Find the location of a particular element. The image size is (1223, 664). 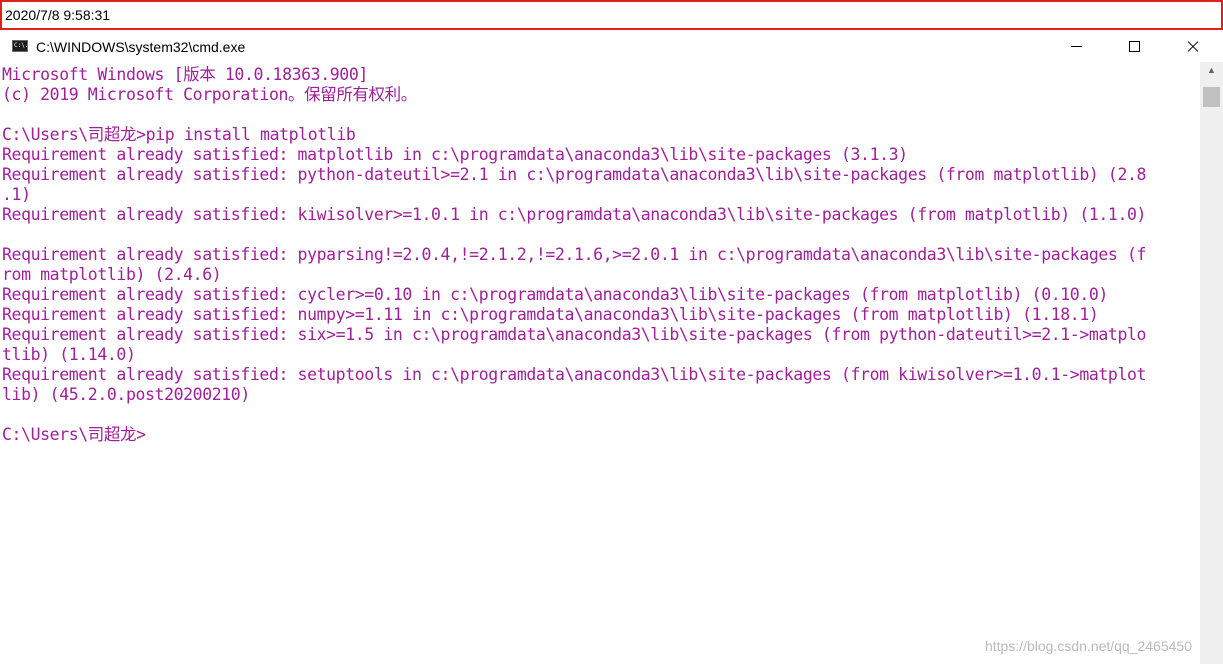

maximize-icon is located at coordinates (1134, 46).